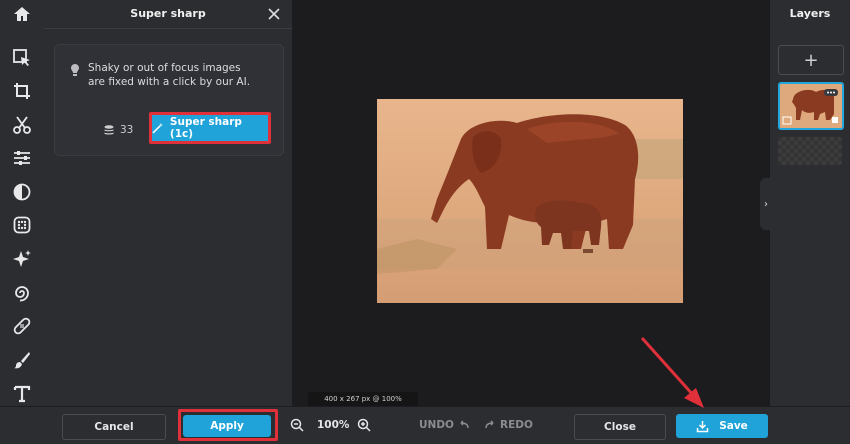 The width and height of the screenshot is (850, 444). I want to click on select-tool, so click(22, 58).